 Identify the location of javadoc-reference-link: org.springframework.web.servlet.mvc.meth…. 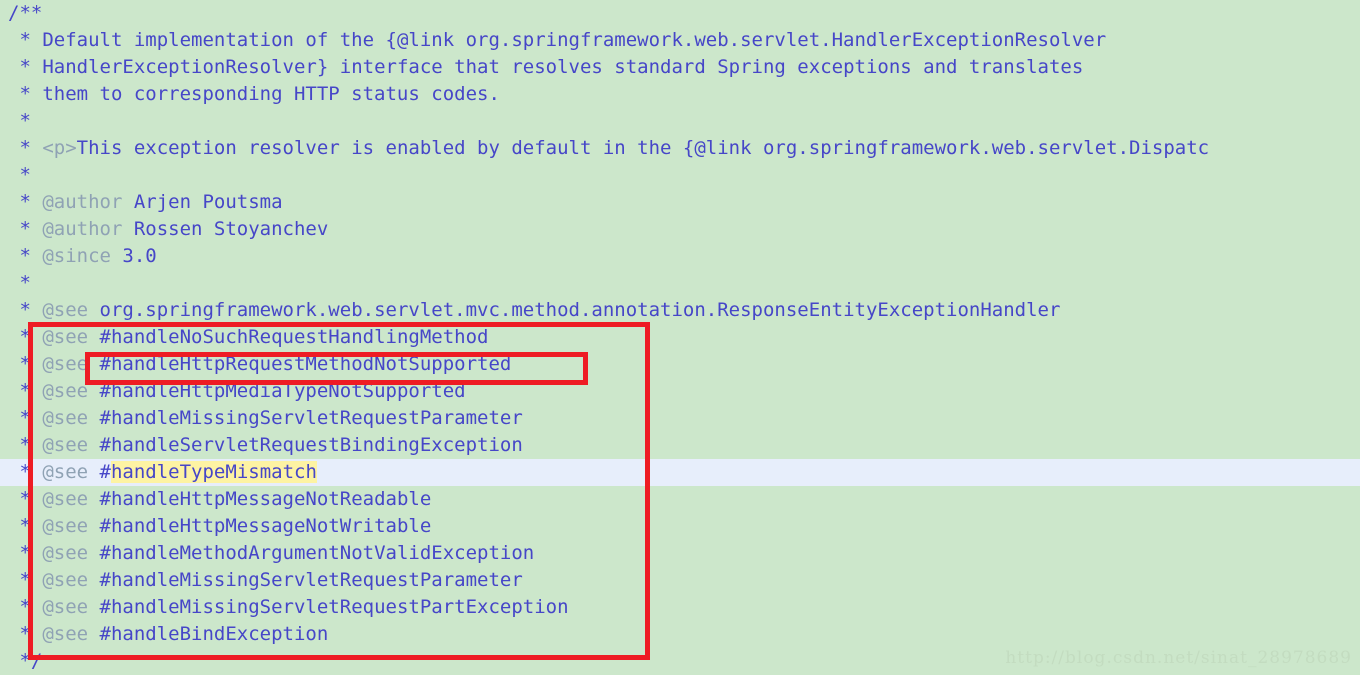
(574, 310).